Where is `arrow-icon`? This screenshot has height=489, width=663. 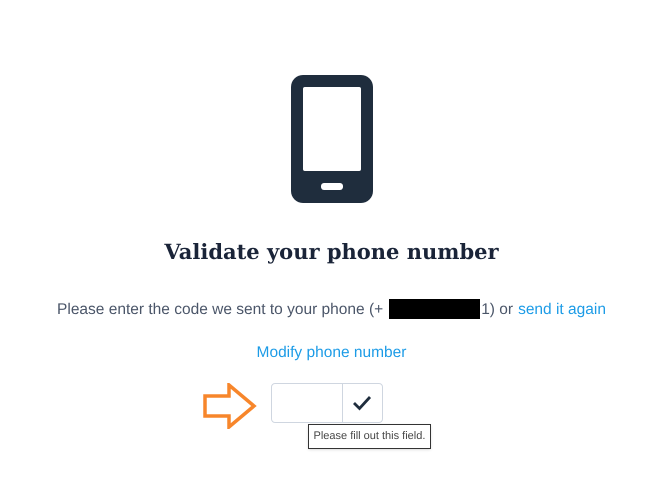
arrow-icon is located at coordinates (229, 406).